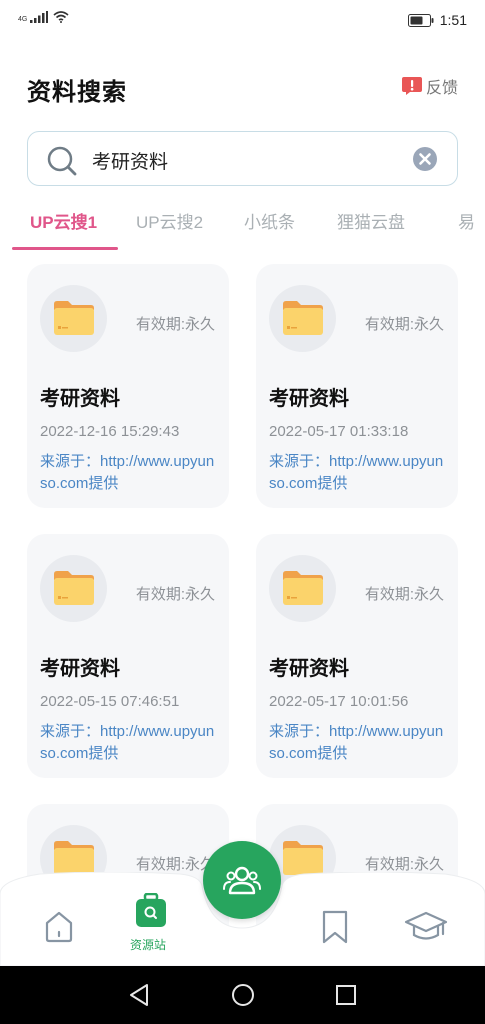  What do you see at coordinates (346, 995) in the screenshot?
I see `recent-apps-icon` at bounding box center [346, 995].